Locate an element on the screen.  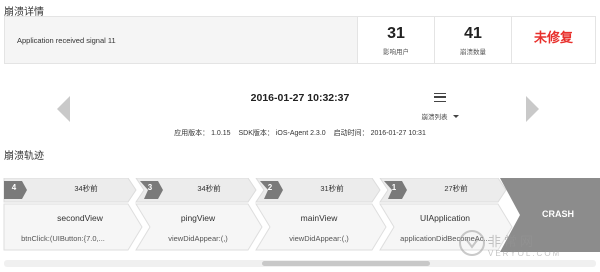
crash-timestamp: 2016-01-27 10:32:37 is located at coordinates (300, 98).